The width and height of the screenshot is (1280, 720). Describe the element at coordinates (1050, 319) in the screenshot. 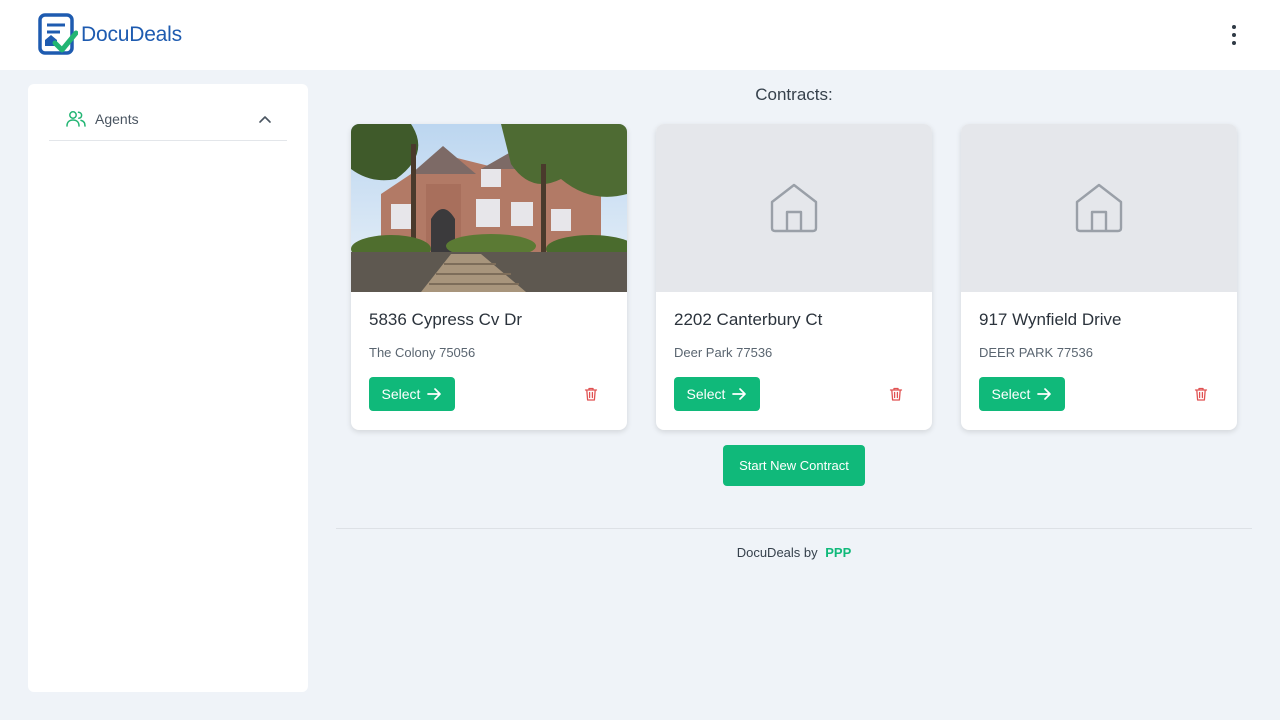

I see `contract-title: 917 Wynfield Drive` at that location.